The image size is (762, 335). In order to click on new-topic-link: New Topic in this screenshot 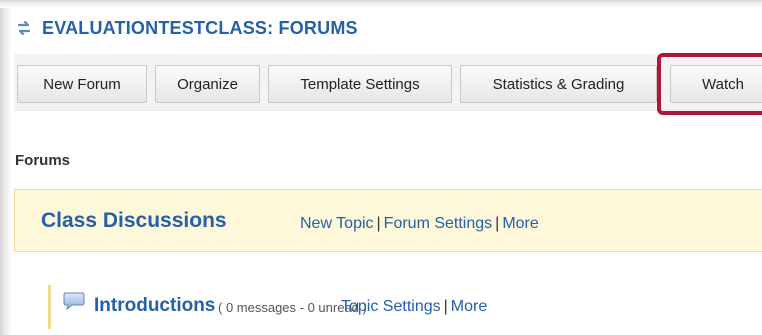, I will do `click(337, 223)`.